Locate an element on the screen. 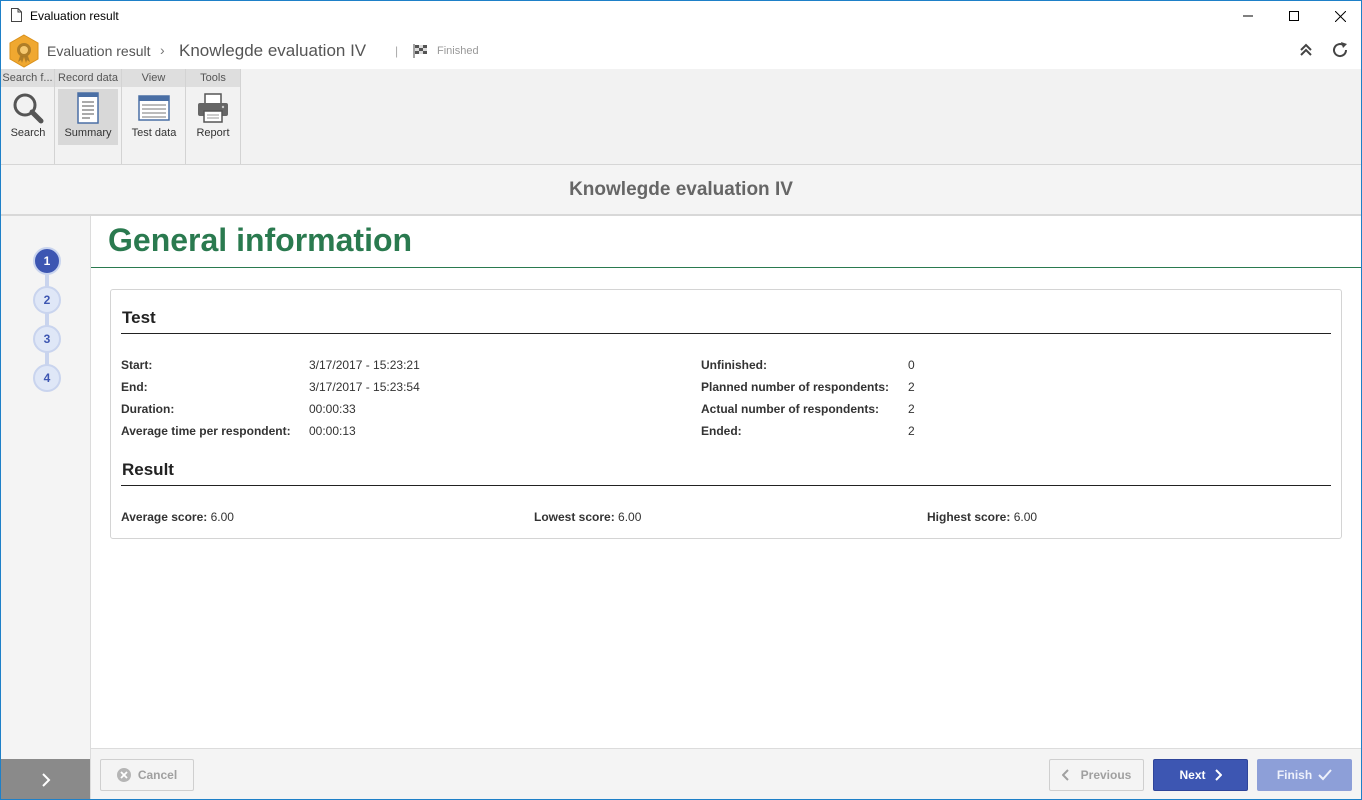 Image resolution: width=1362 pixels, height=800 pixels. result-section-divider is located at coordinates (726, 485).